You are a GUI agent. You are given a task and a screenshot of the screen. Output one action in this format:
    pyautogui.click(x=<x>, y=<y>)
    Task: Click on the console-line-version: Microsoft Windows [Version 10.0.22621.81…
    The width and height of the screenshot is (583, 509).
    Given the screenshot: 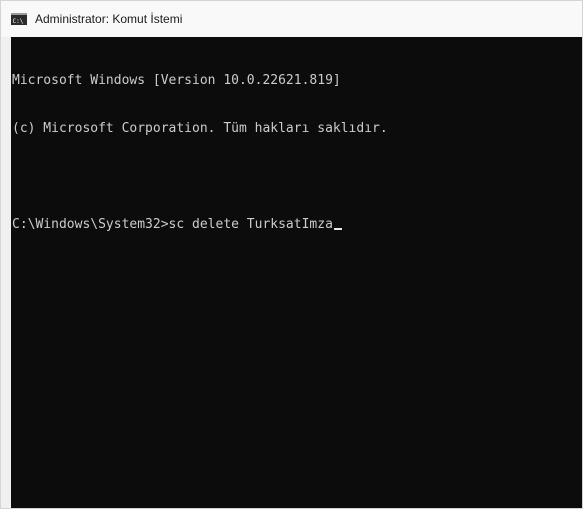 What is the action you would take?
    pyautogui.click(x=176, y=80)
    